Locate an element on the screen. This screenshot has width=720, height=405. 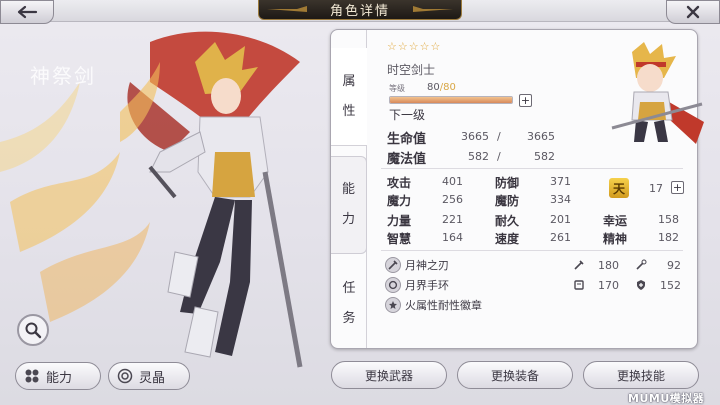
ornament-right-icon is located at coordinates (433, 9).